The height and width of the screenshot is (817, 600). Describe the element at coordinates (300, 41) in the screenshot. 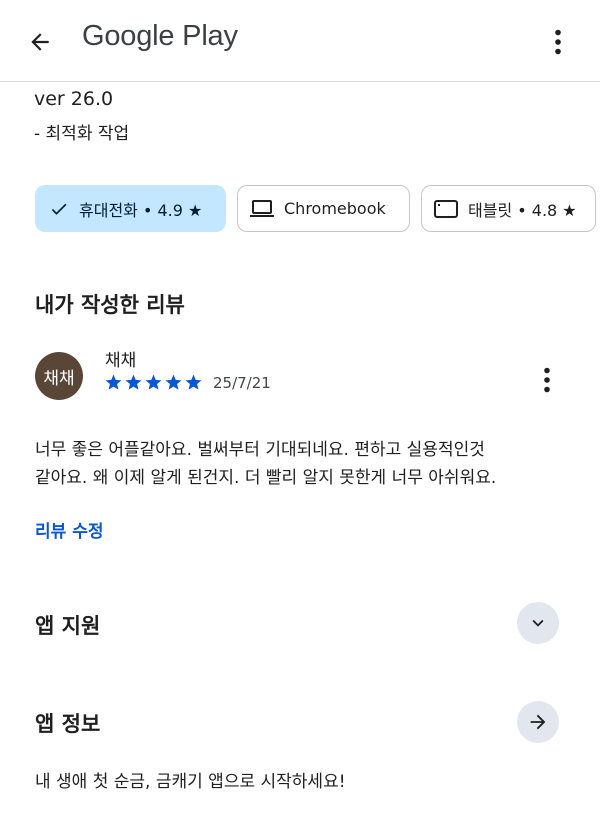

I see `top-app-bar: Google Play` at that location.